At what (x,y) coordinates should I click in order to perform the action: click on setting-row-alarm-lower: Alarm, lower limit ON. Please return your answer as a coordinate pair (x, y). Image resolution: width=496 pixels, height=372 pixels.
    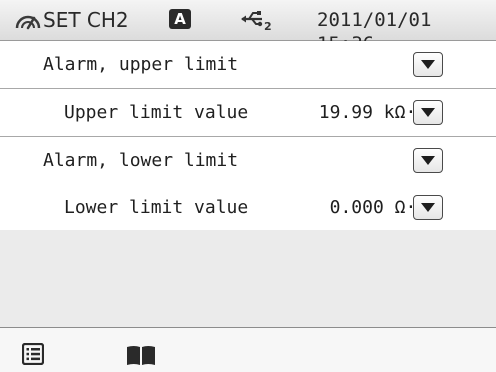
    Looking at the image, I should click on (248, 161).